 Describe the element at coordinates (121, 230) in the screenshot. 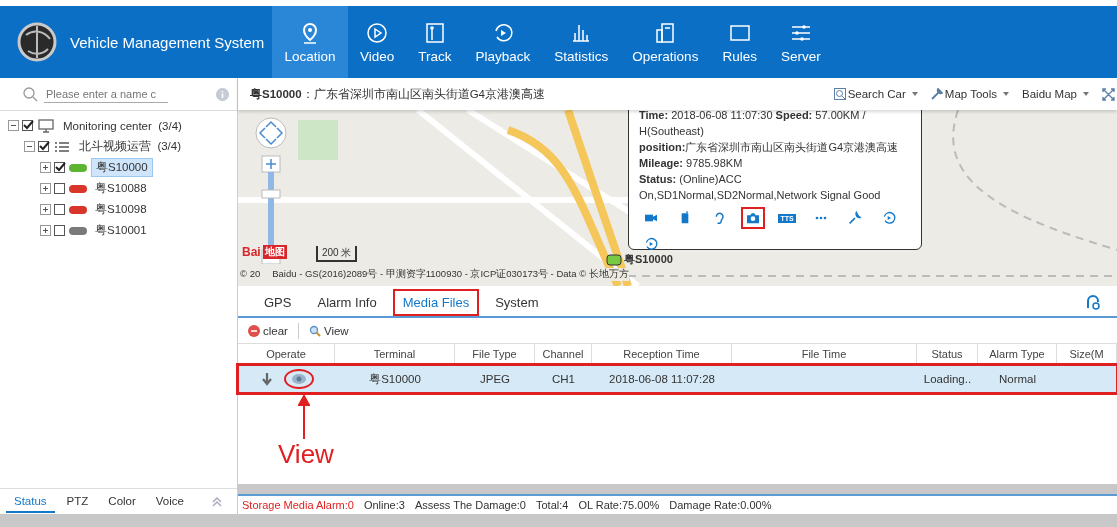

I see `tree-item: 粤S10001` at that location.